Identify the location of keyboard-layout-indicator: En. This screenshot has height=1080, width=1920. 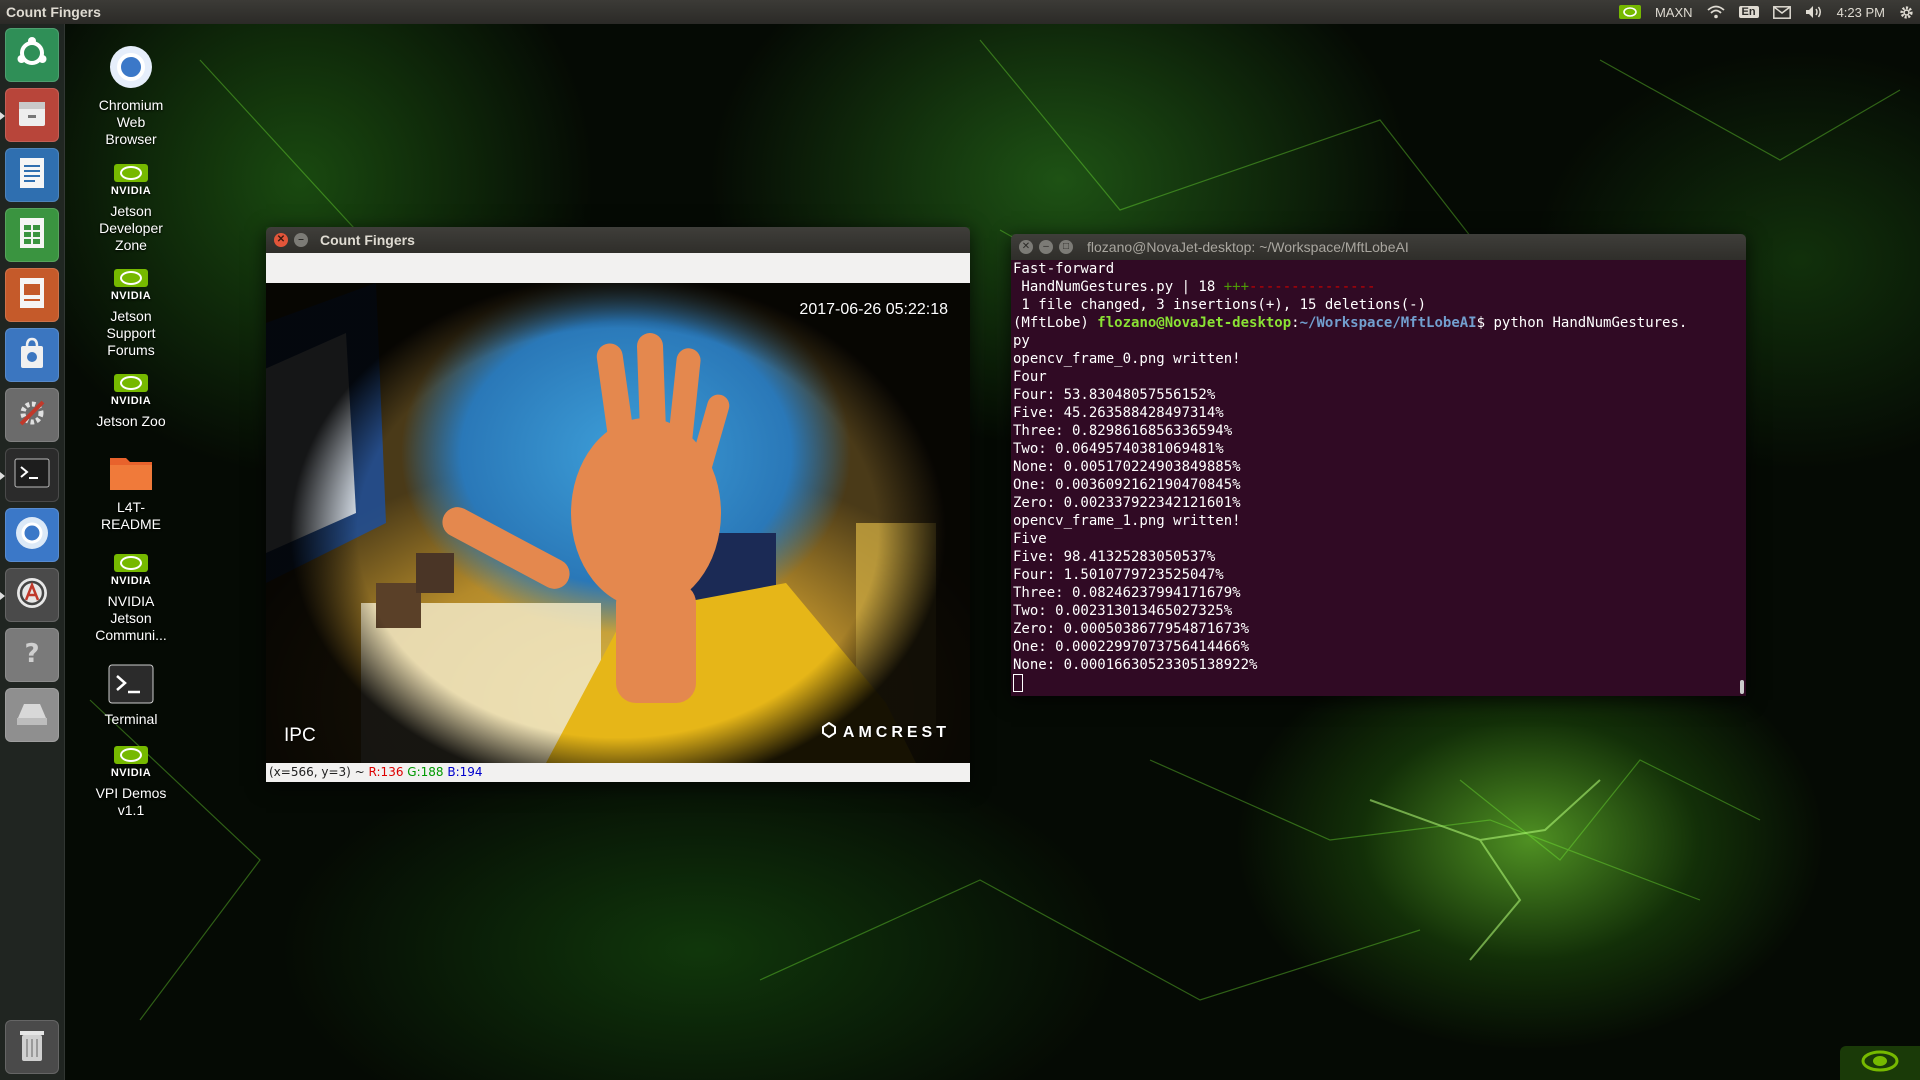
(1748, 12).